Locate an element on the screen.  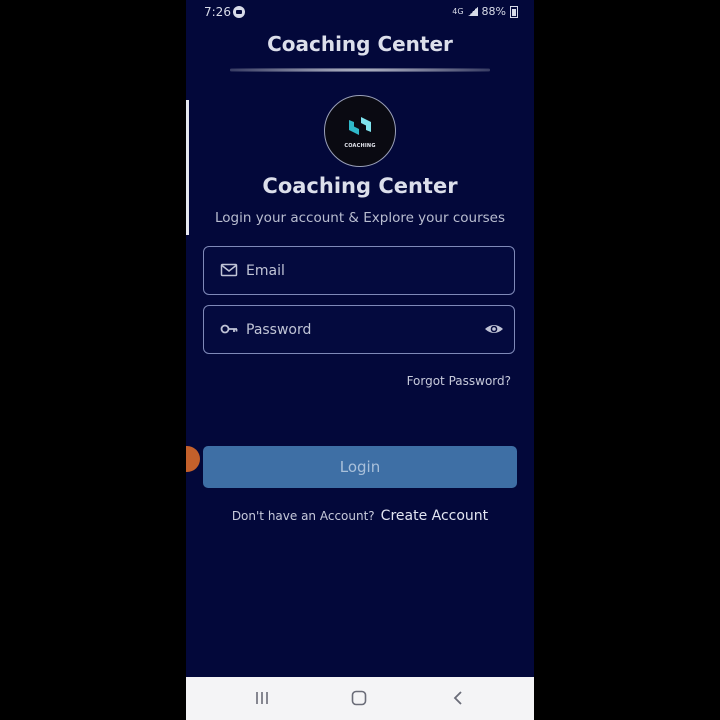
login-button: Login is located at coordinates (360, 467).